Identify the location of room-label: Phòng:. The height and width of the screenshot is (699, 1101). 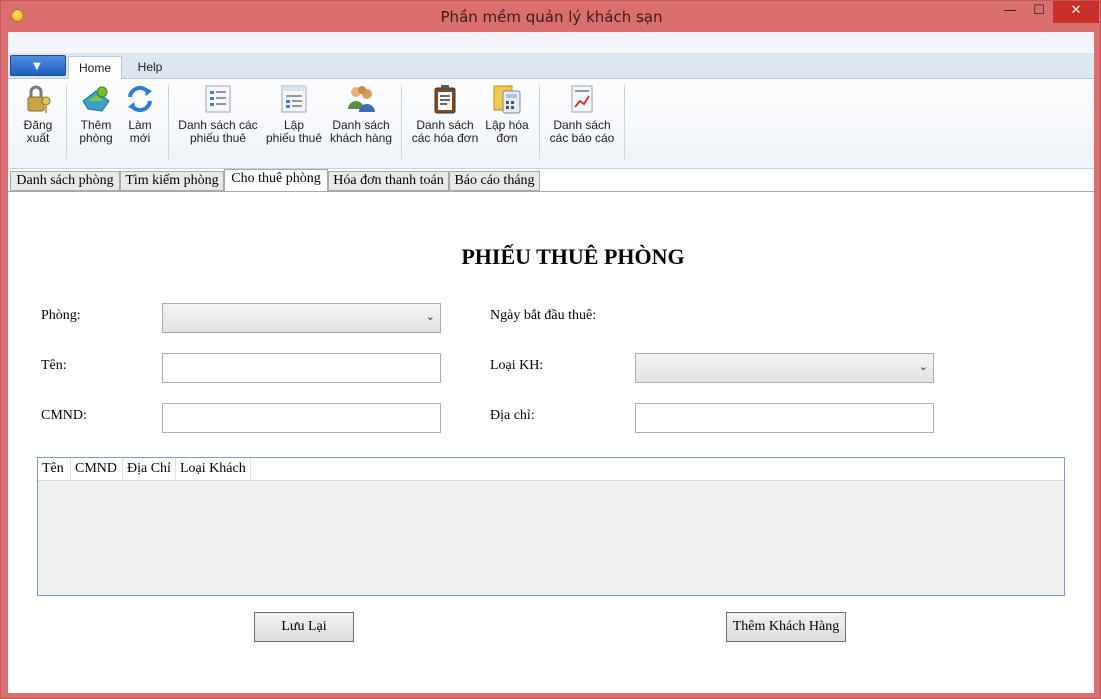
(61, 315).